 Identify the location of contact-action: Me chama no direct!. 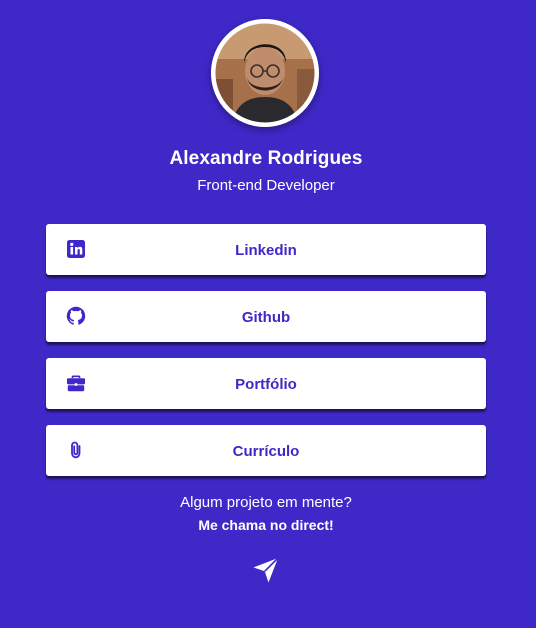
(266, 525).